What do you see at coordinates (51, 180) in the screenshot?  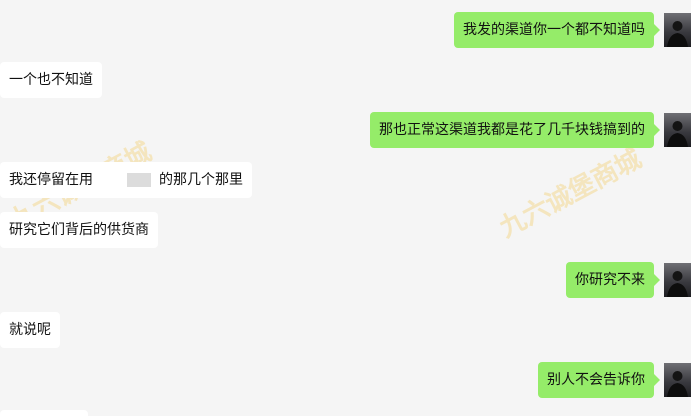 I see `message-text: 我还停留在用` at bounding box center [51, 180].